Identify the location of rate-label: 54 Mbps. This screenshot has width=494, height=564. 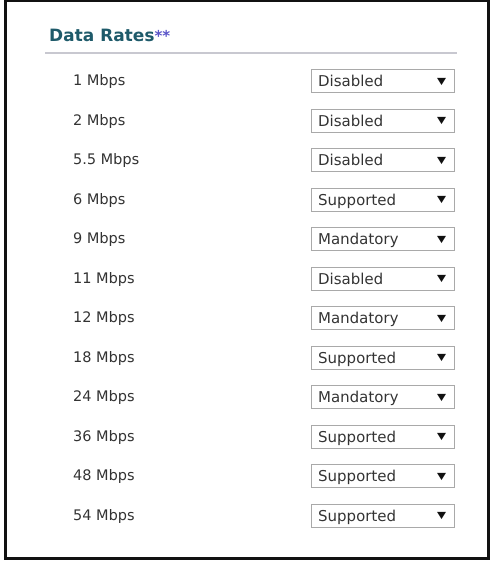
(104, 516).